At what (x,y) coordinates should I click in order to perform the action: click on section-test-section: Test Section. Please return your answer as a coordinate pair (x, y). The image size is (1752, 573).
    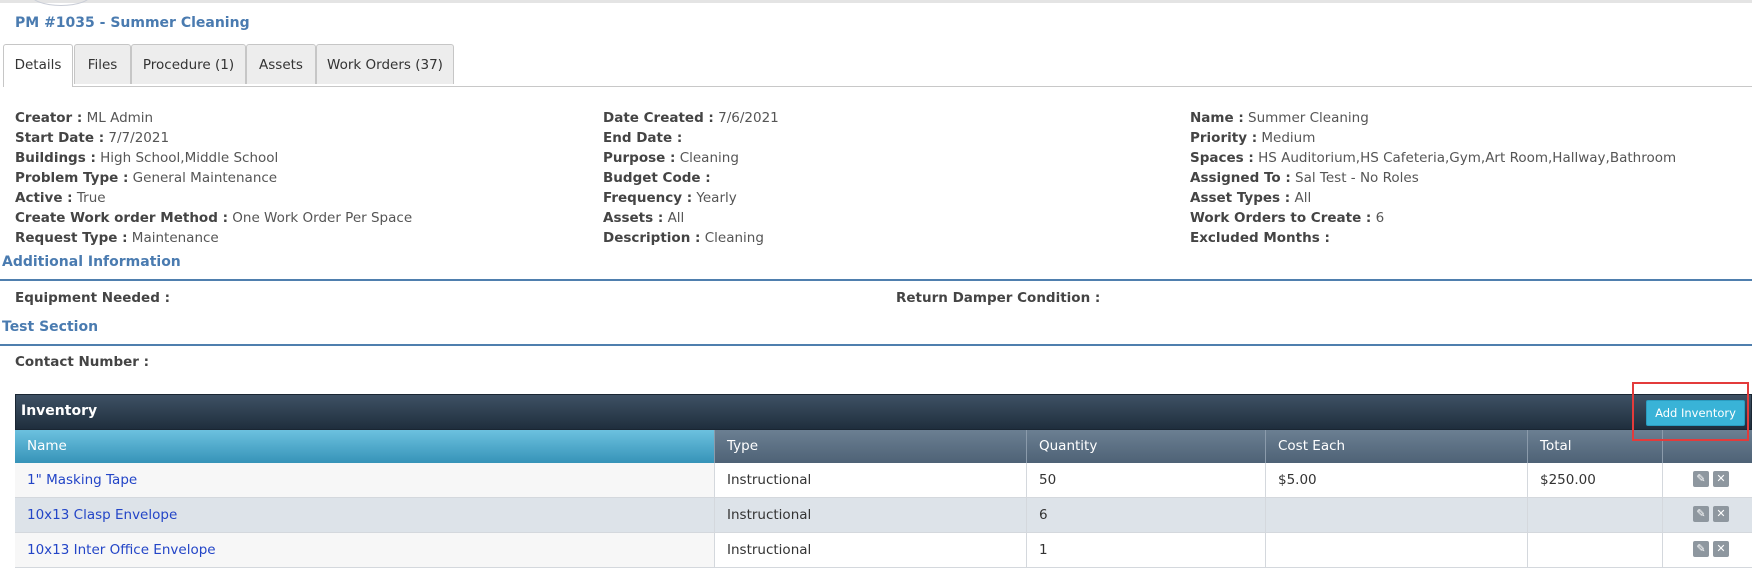
    Looking at the image, I should click on (50, 327).